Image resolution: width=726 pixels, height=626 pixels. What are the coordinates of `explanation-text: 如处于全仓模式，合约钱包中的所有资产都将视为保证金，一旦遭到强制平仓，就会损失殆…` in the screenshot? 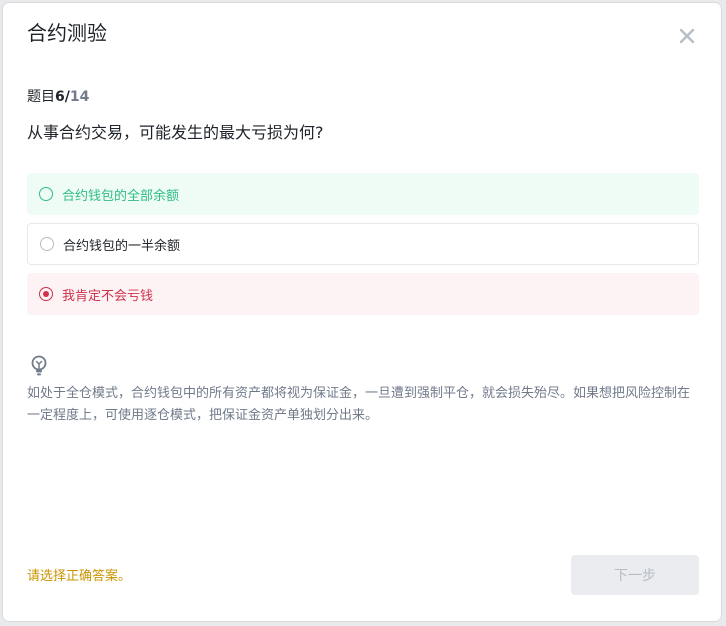 It's located at (359, 404).